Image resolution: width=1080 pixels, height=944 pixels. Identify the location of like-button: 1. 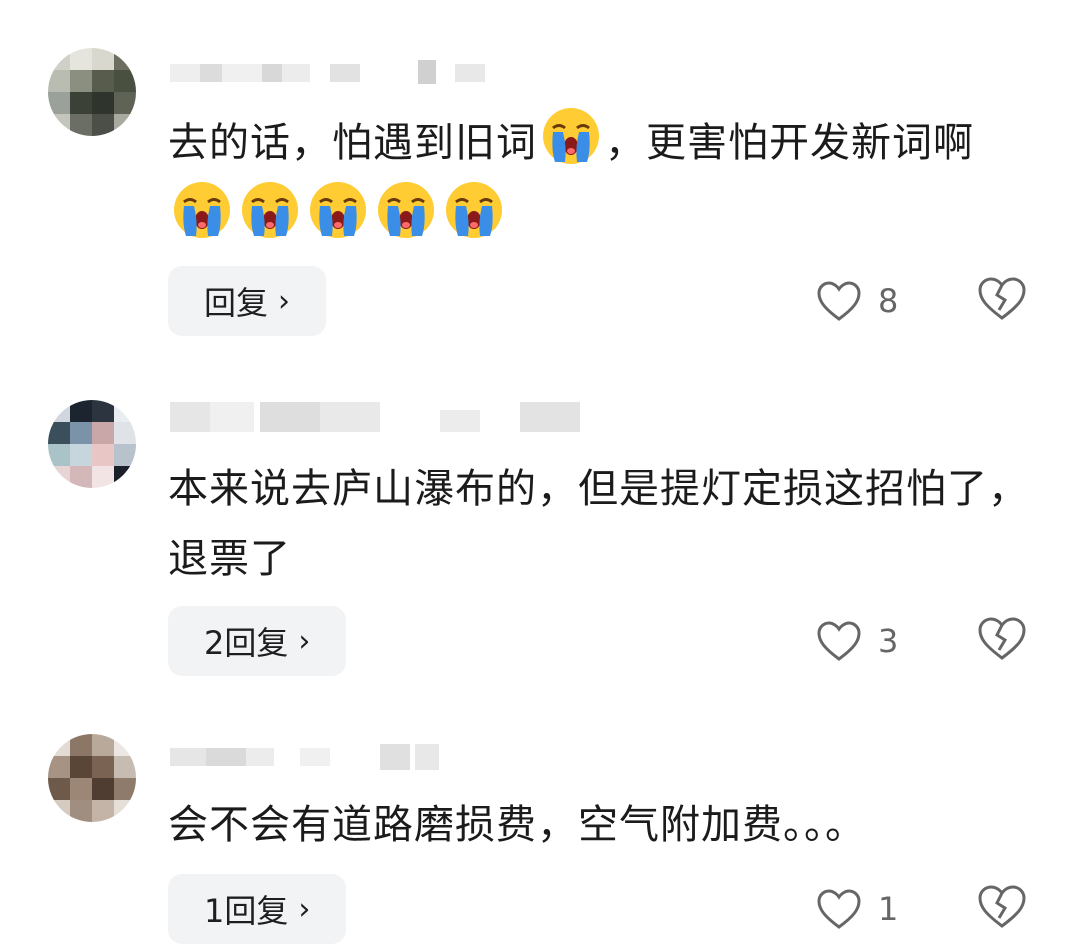
(857, 909).